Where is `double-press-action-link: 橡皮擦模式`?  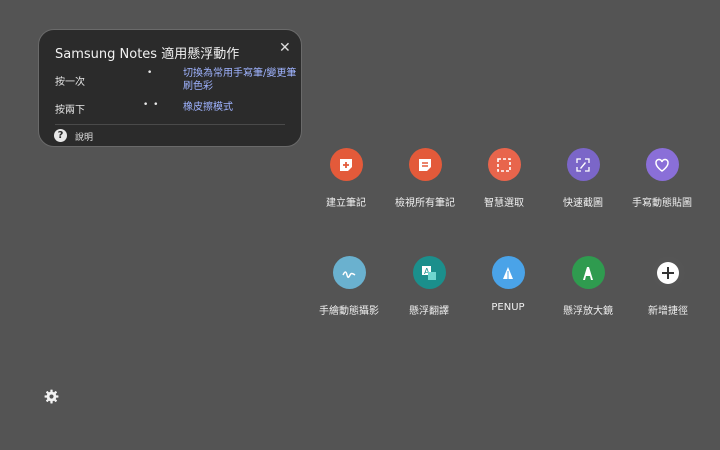 double-press-action-link: 橡皮擦模式 is located at coordinates (240, 107).